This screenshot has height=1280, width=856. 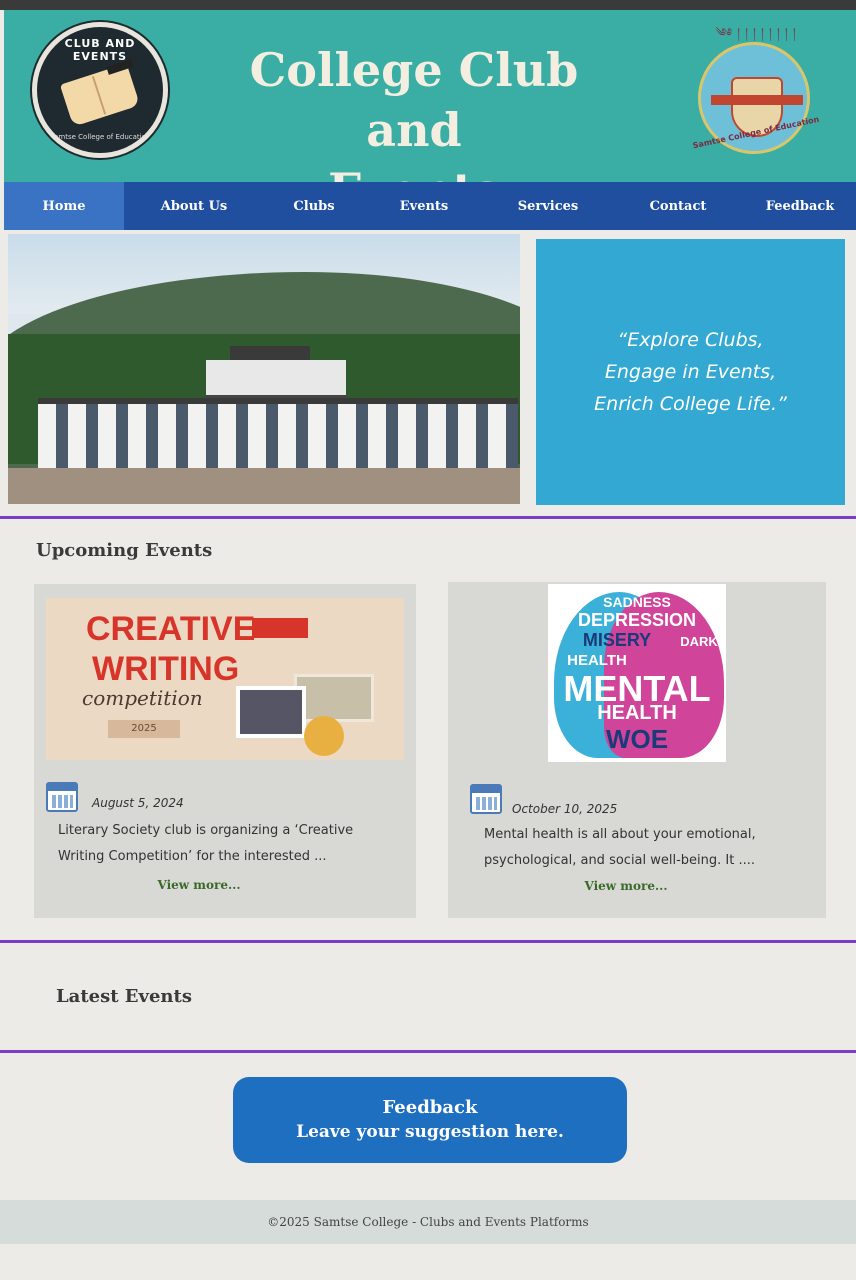 What do you see at coordinates (414, 100) in the screenshot?
I see `site-title-line1: College Club and` at bounding box center [414, 100].